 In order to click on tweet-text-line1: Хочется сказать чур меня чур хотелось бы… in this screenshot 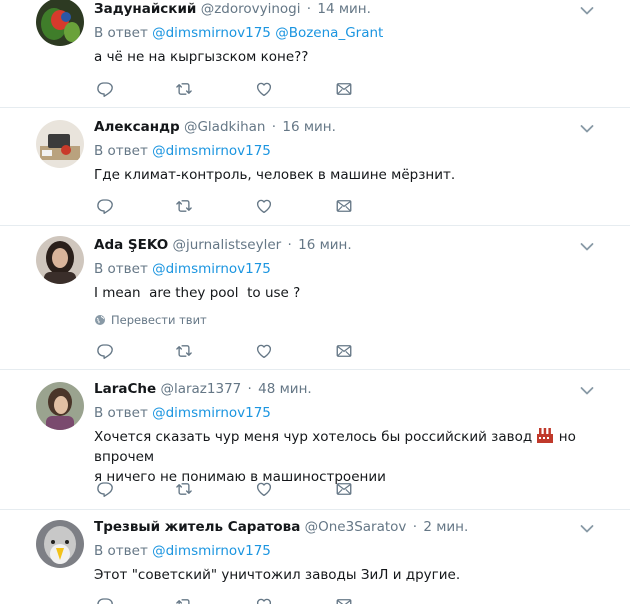, I will do `click(313, 437)`.